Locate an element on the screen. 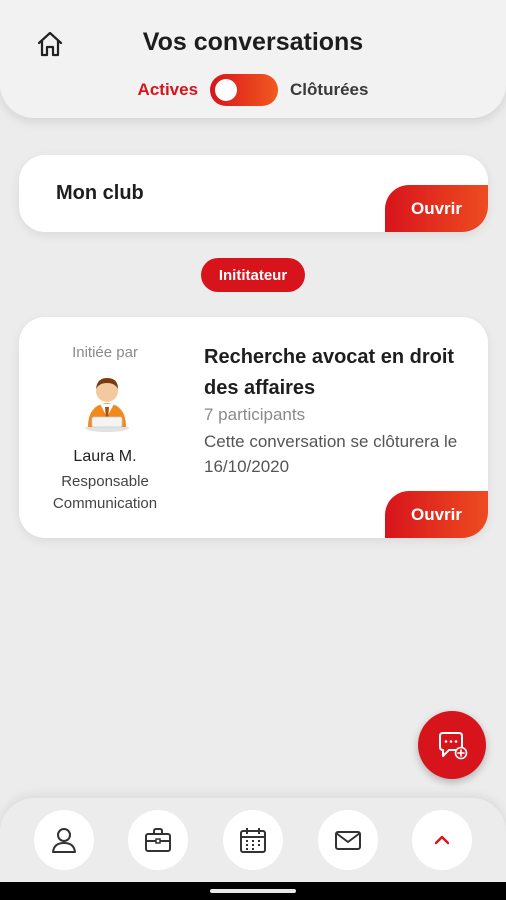 This screenshot has width=506, height=900. nav-business-button is located at coordinates (158, 840).